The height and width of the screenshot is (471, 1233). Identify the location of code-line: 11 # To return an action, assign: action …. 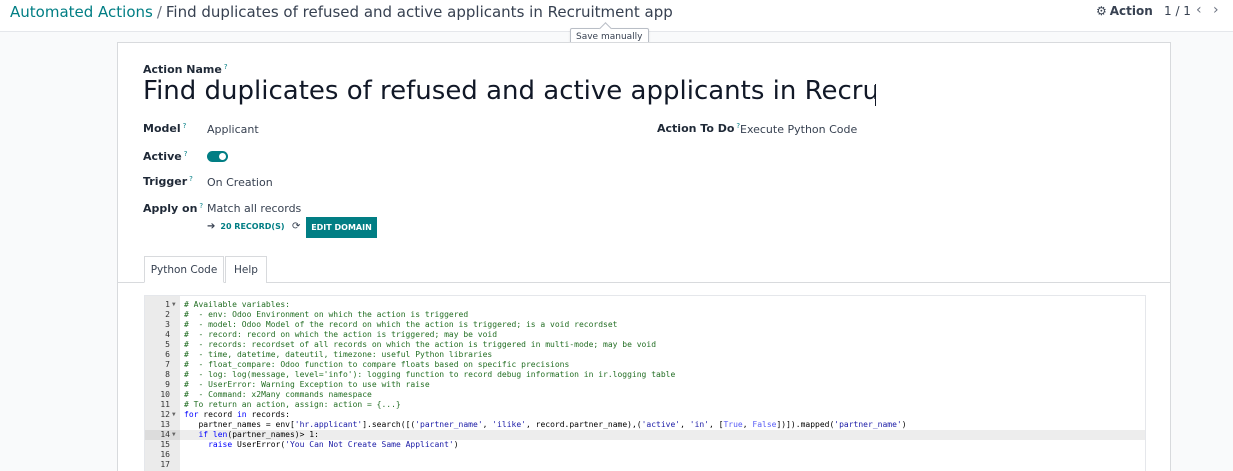
(645, 405).